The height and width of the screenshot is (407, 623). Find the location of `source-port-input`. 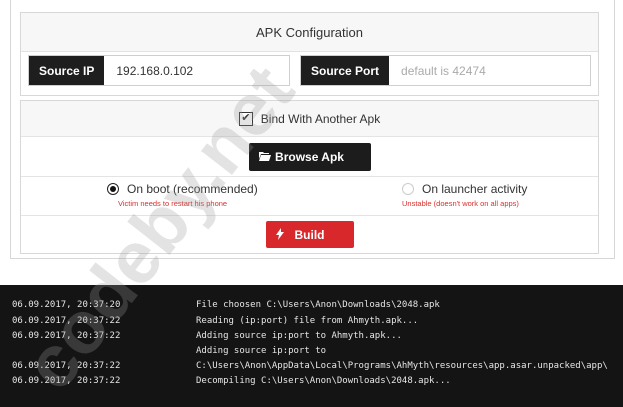

source-port-input is located at coordinates (489, 70).